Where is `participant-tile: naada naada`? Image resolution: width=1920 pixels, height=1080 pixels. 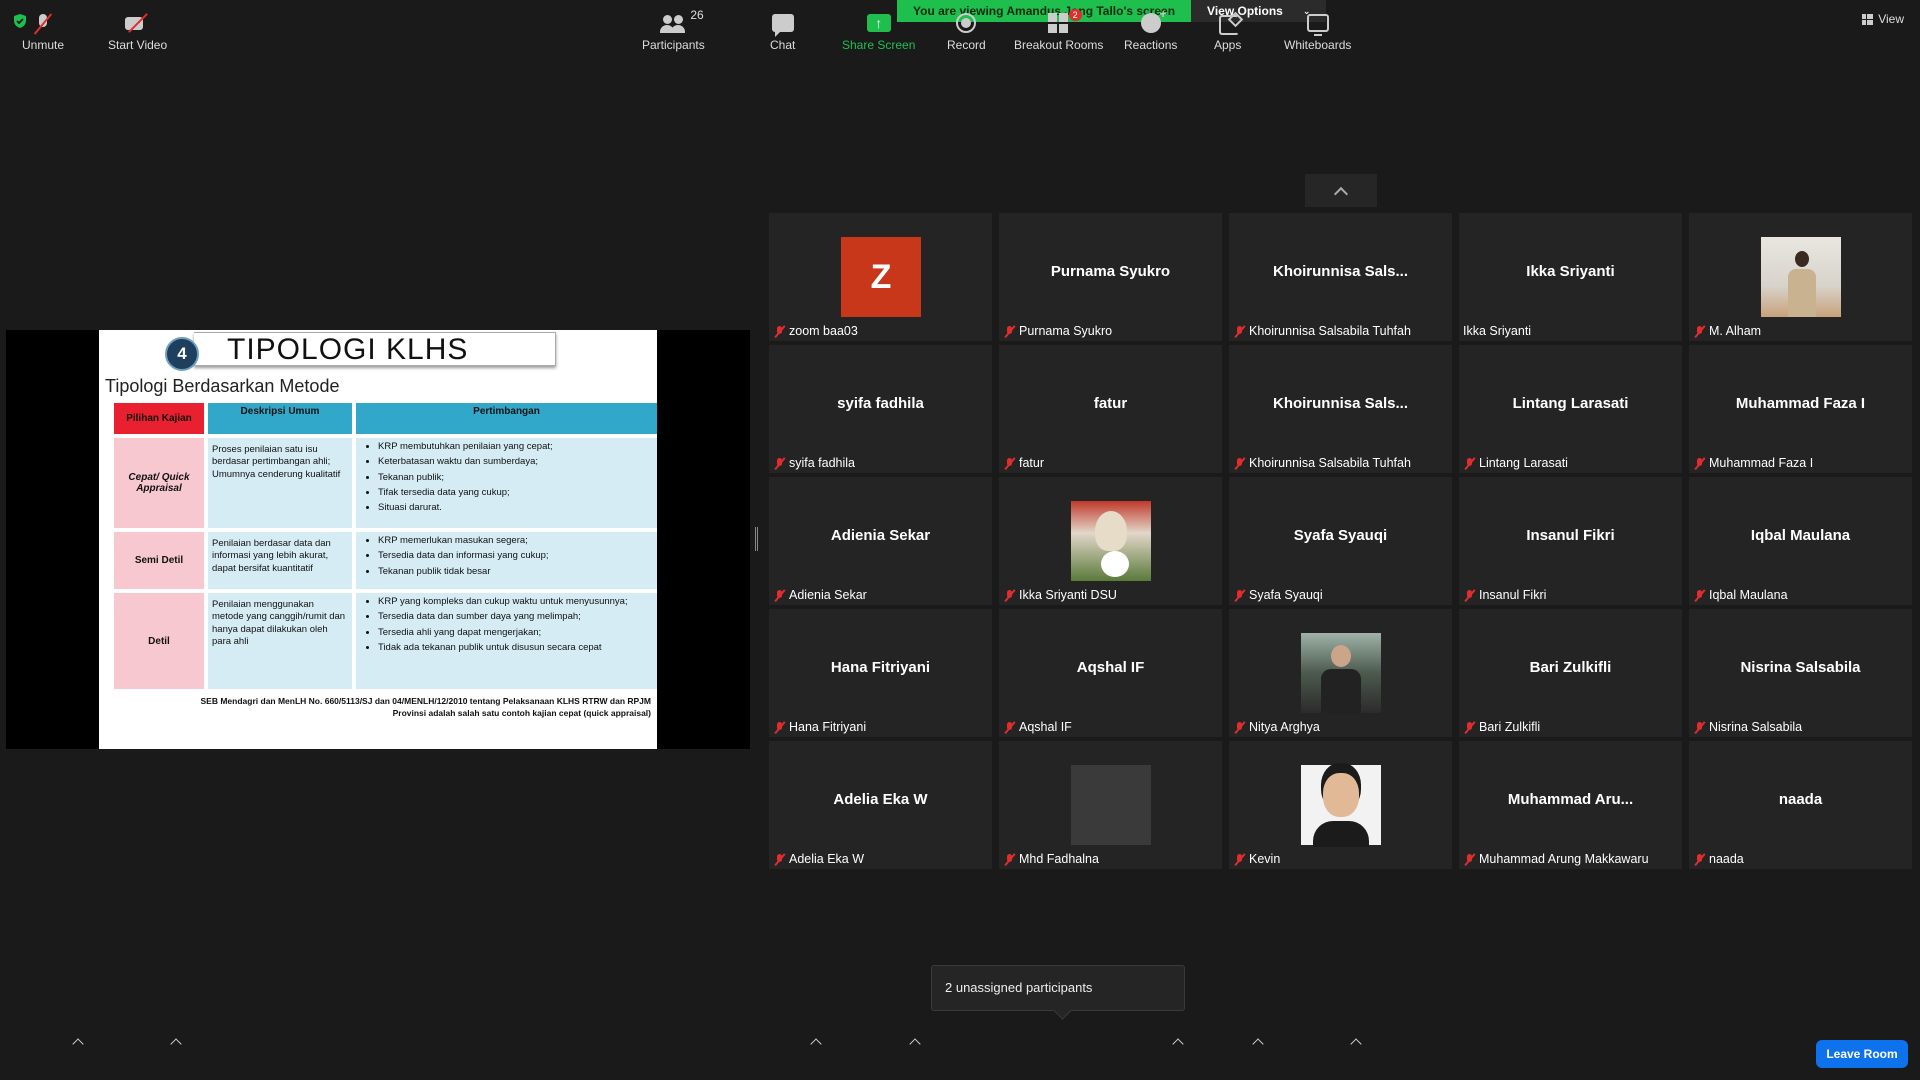 participant-tile: naada naada is located at coordinates (1800, 805).